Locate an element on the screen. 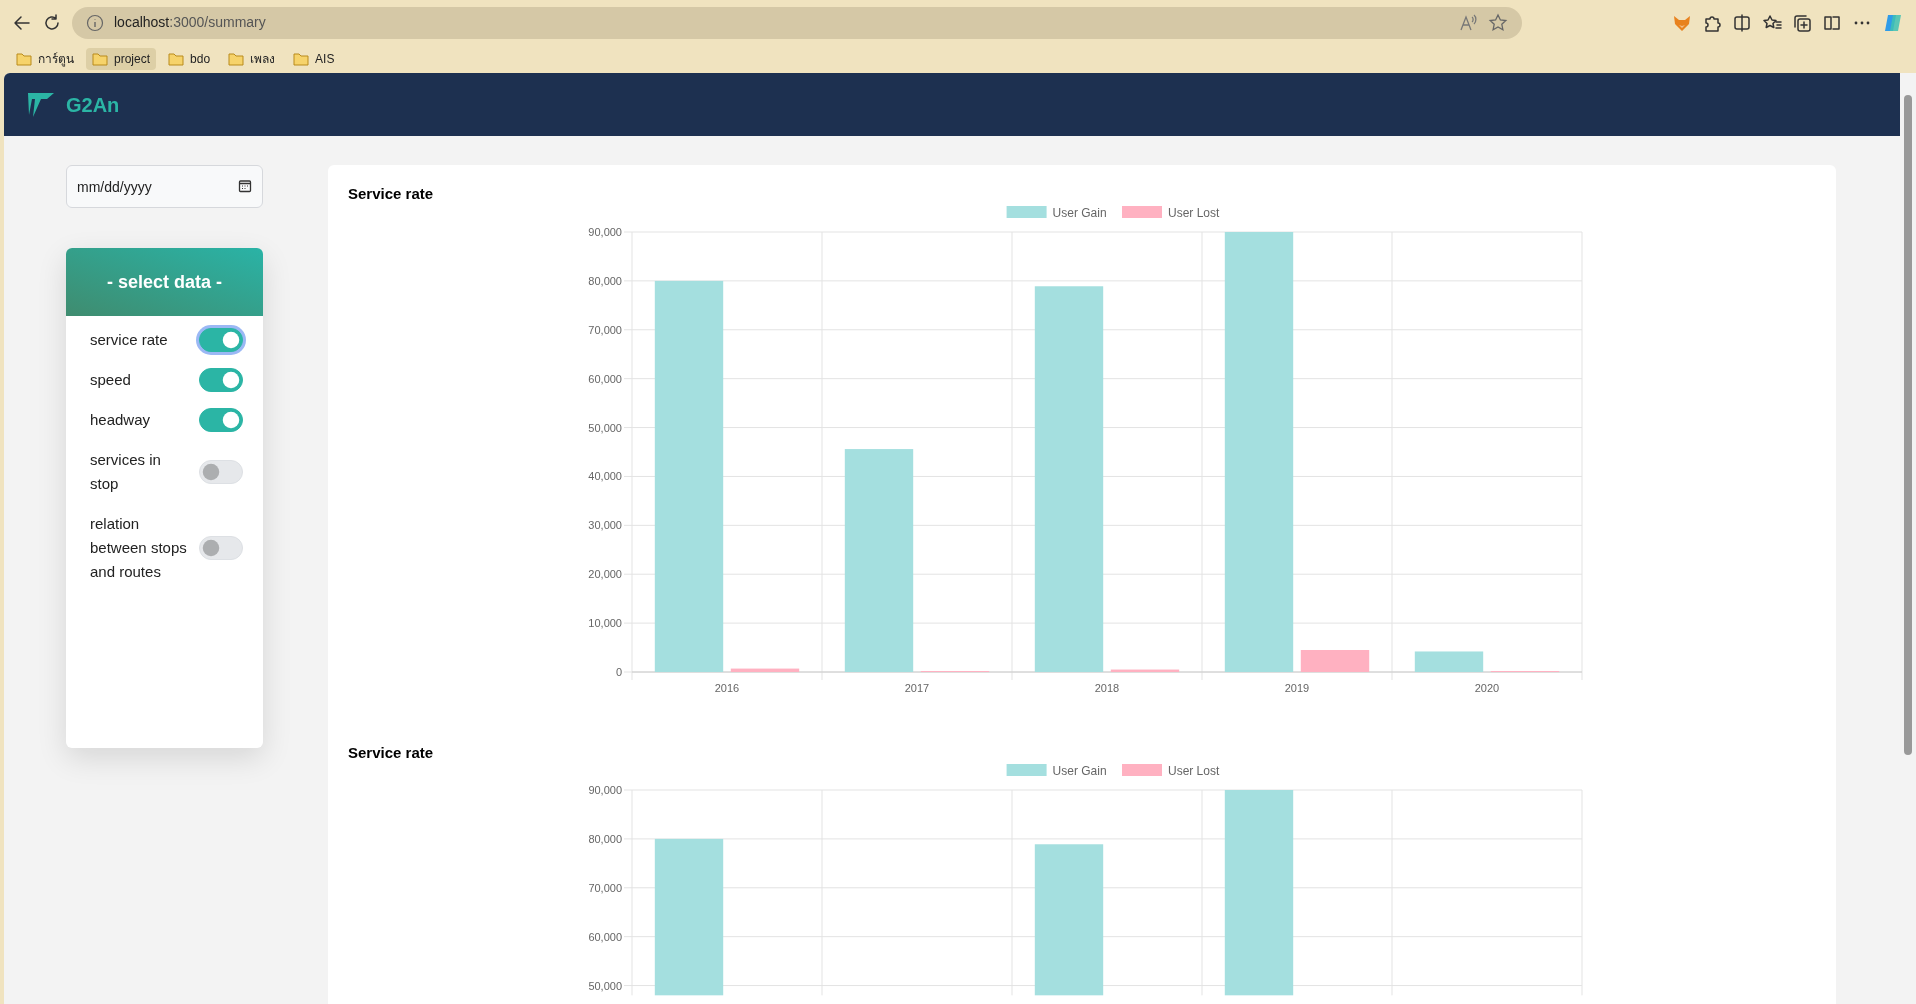  toggle-label: services in stop is located at coordinates (126, 472).